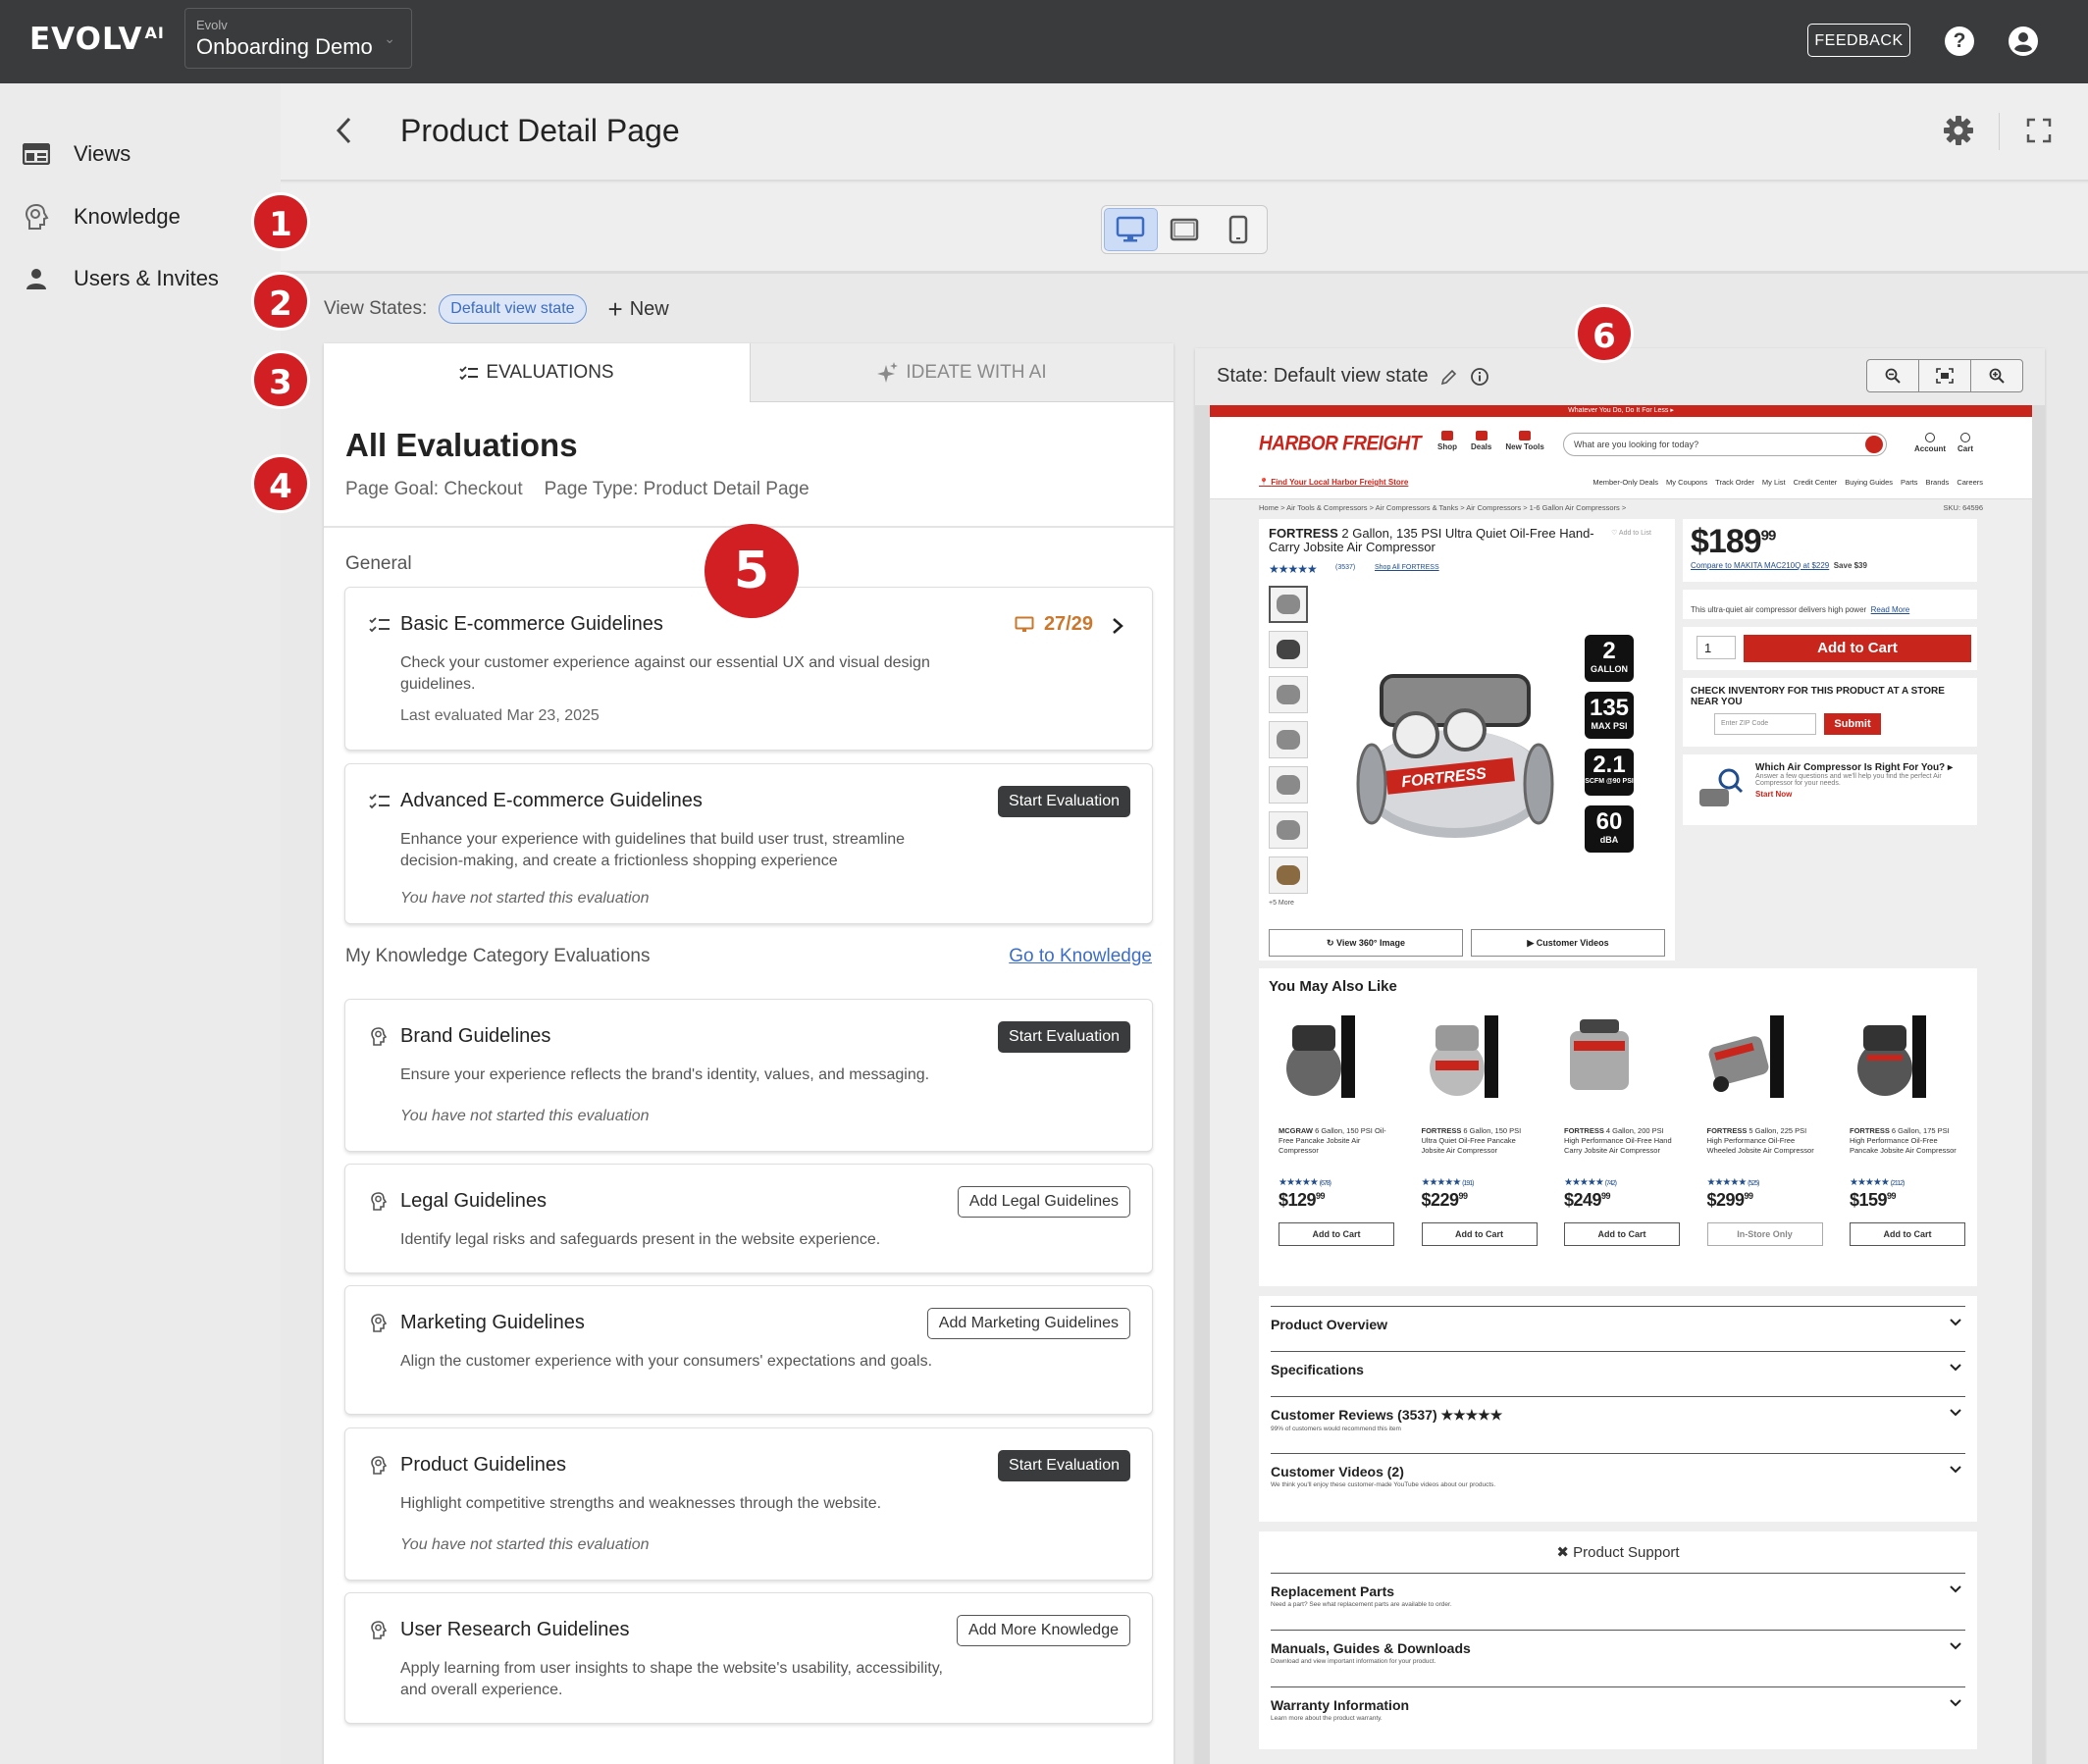 The width and height of the screenshot is (2088, 1764). I want to click on sidebar-item-label: Knowledge, so click(127, 216).